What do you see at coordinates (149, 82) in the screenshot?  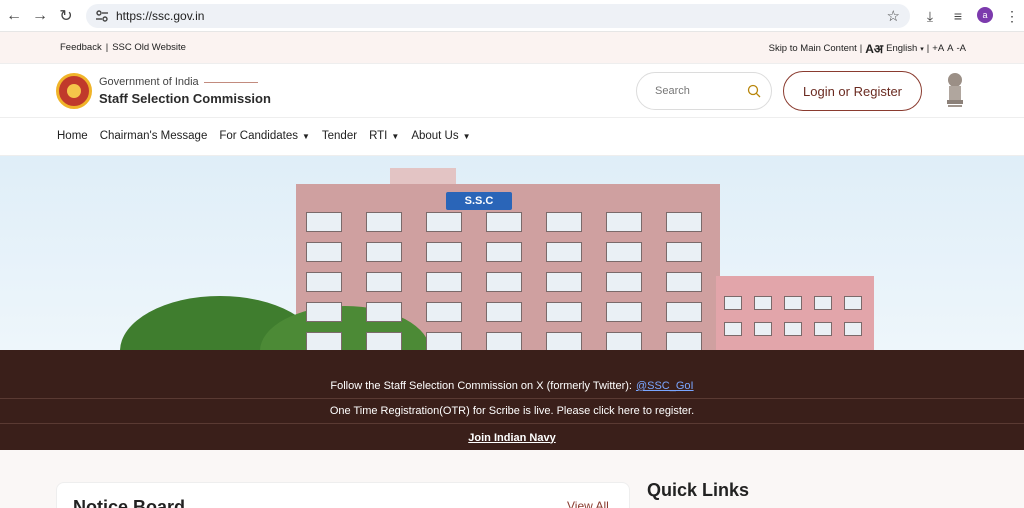 I see `government-label: Government of India` at bounding box center [149, 82].